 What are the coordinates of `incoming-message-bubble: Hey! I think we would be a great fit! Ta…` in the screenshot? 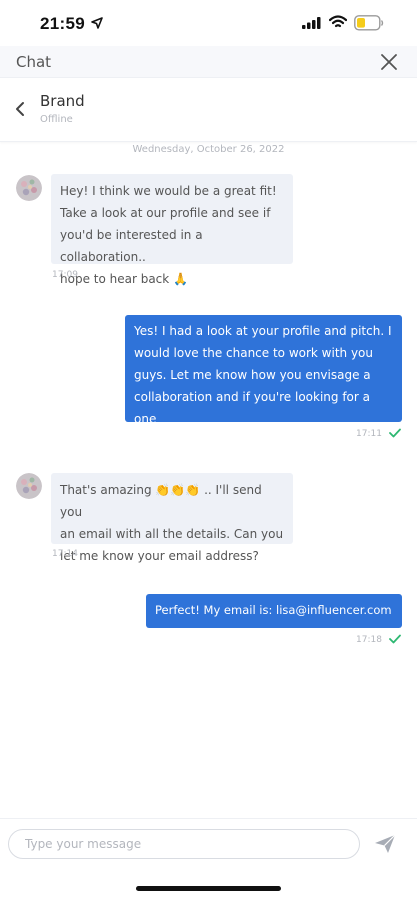 It's located at (172, 230).